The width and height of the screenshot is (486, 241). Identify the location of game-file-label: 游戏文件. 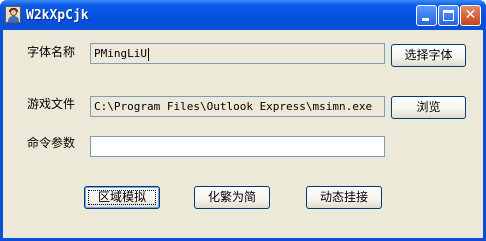
(51, 104).